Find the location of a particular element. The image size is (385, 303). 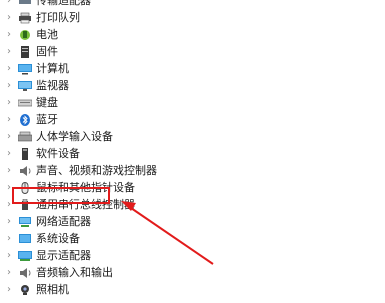

bluetooth-icon is located at coordinates (25, 119).